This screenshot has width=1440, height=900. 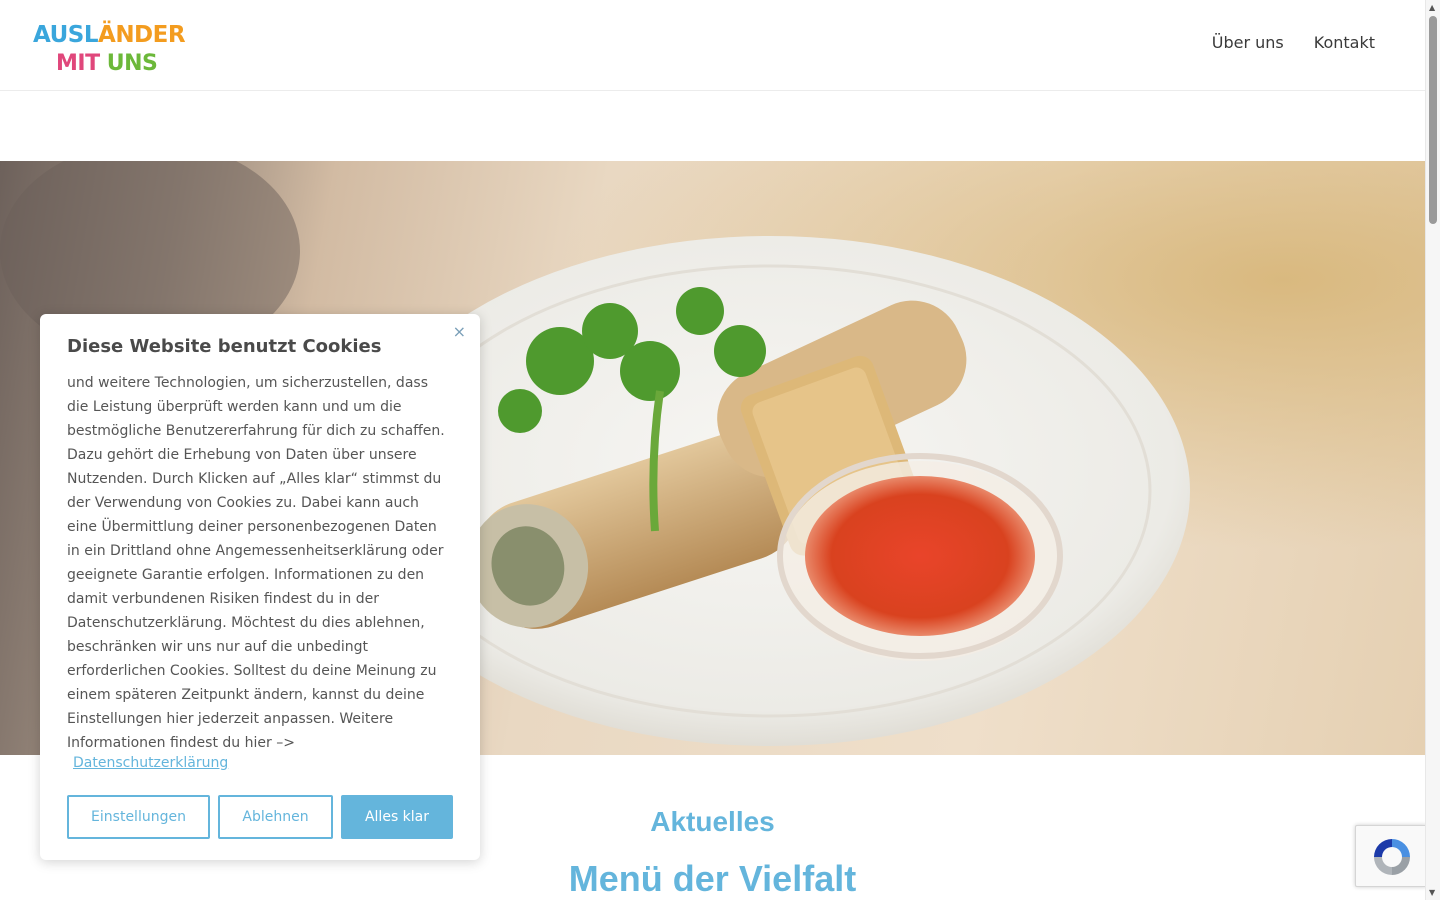 What do you see at coordinates (1433, 120) in the screenshot?
I see `scrollbar-thumb` at bounding box center [1433, 120].